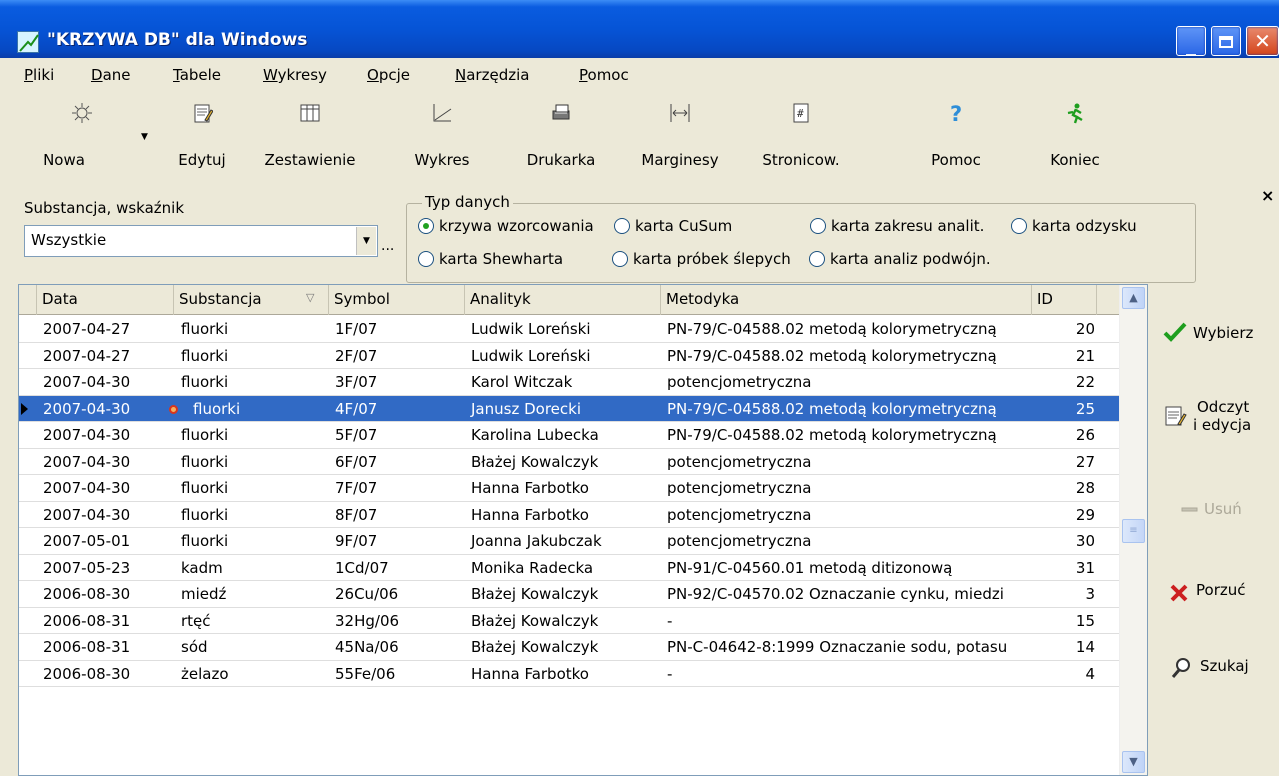  I want to click on cell-metodyka: -, so click(670, 620).